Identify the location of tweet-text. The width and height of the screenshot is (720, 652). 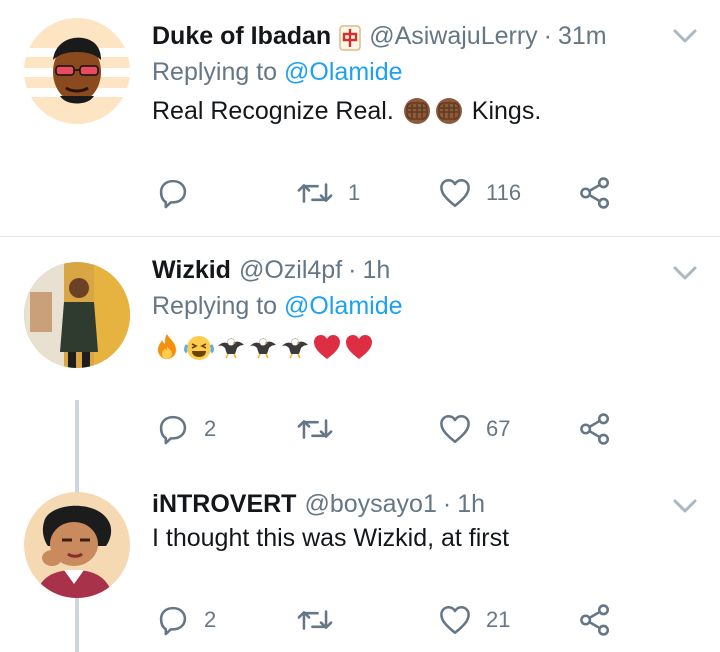
(263, 347).